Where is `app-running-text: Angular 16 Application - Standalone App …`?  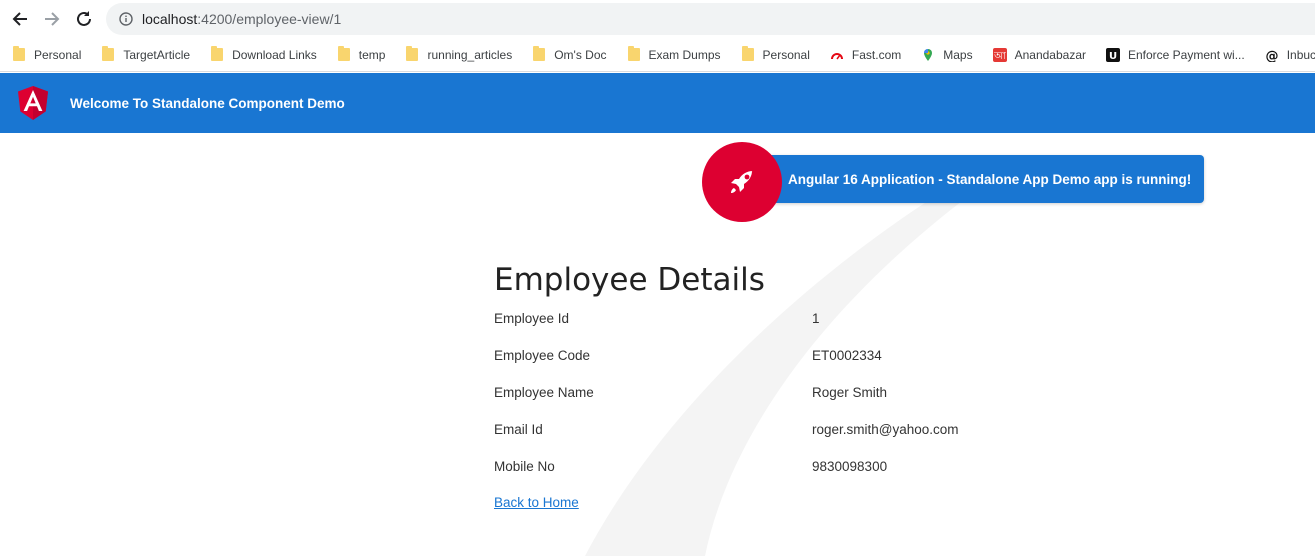 app-running-text: Angular 16 Application - Standalone App … is located at coordinates (990, 179).